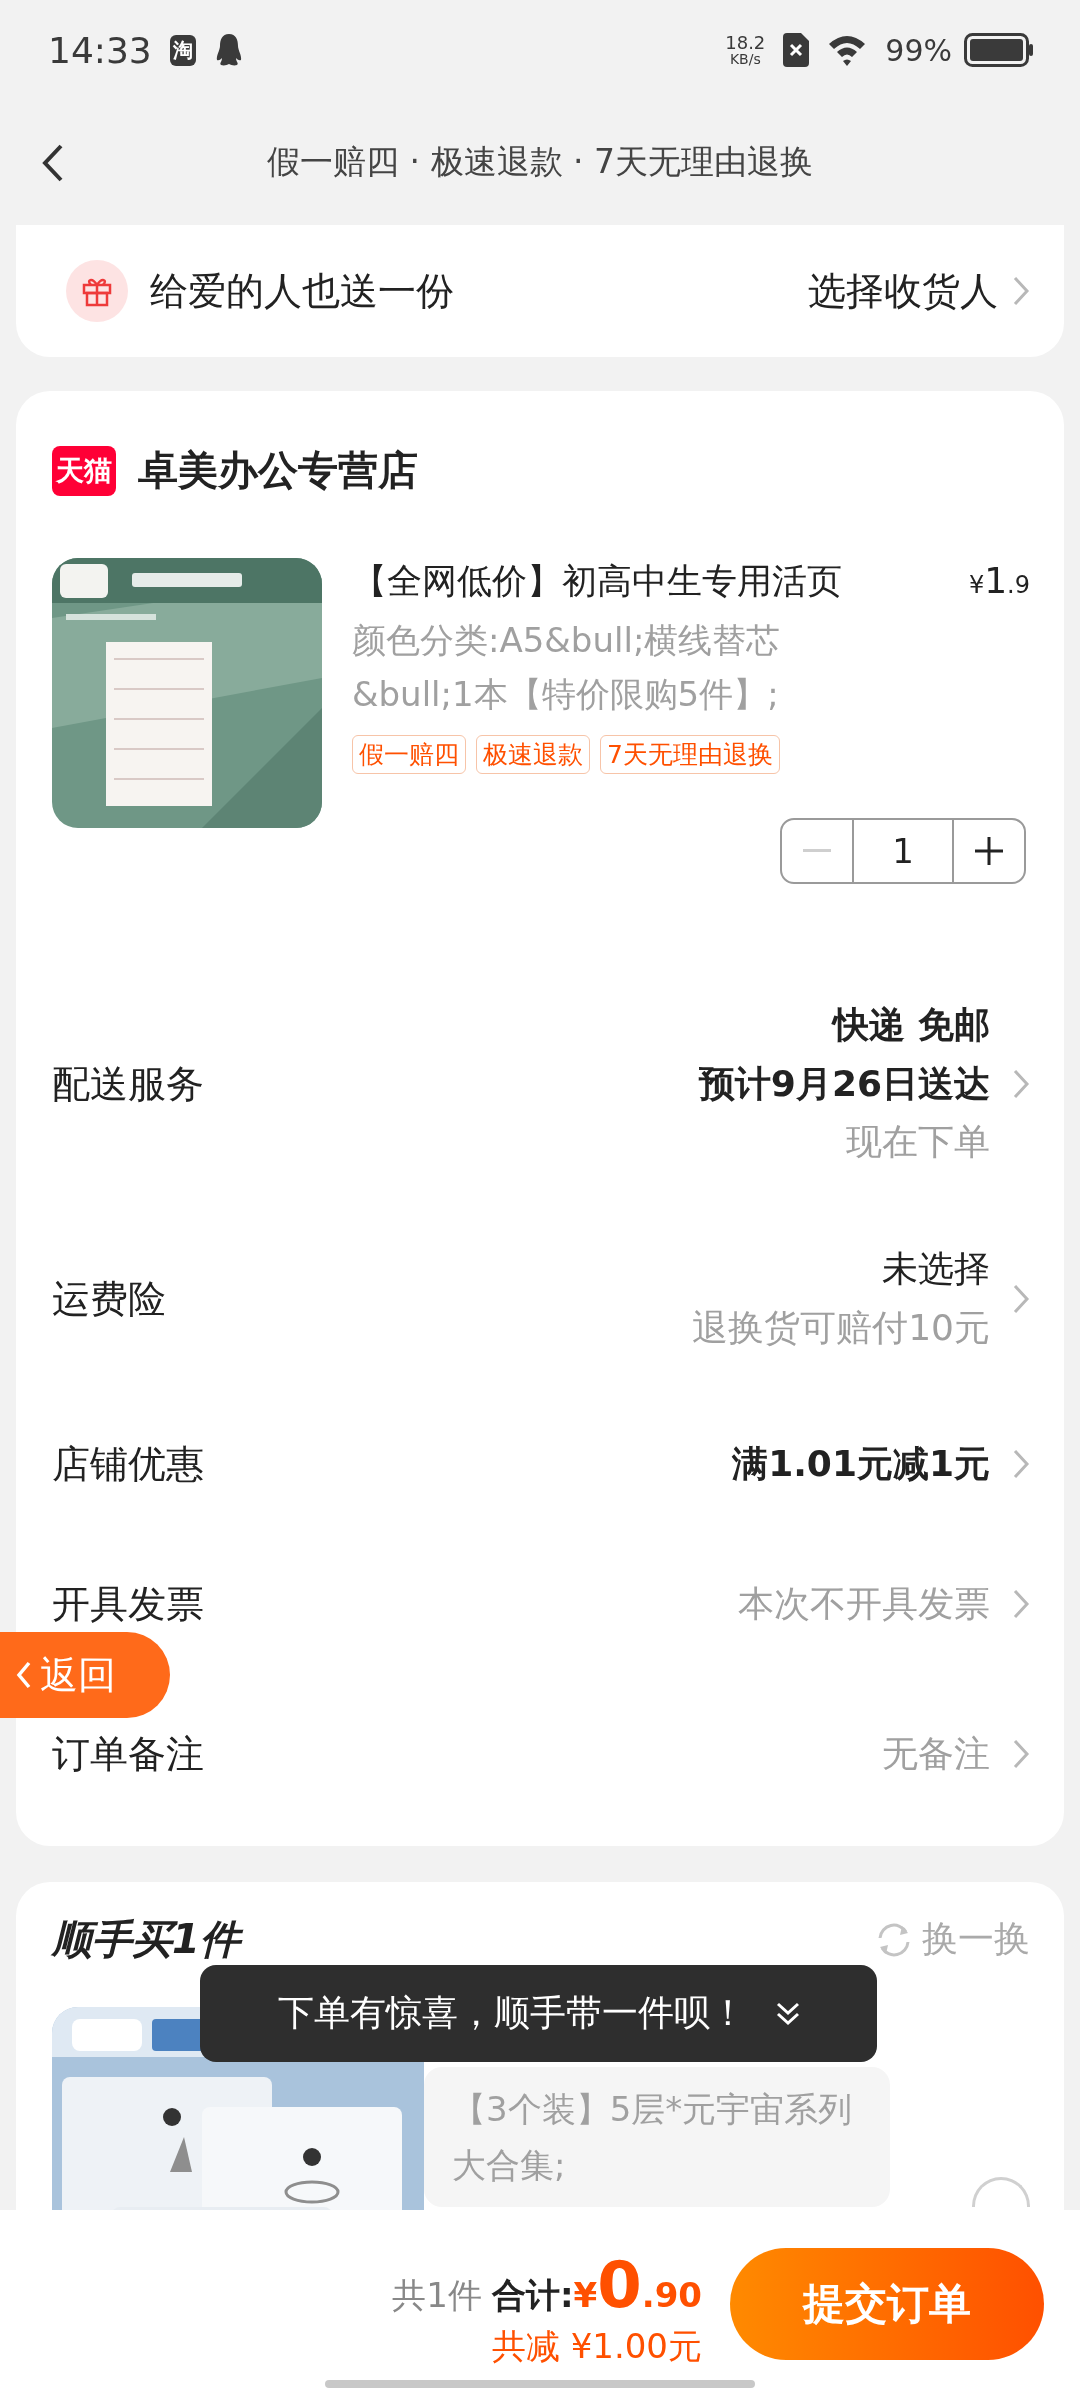 The height and width of the screenshot is (2400, 1080). What do you see at coordinates (847, 50) in the screenshot?
I see `wifi-icon` at bounding box center [847, 50].